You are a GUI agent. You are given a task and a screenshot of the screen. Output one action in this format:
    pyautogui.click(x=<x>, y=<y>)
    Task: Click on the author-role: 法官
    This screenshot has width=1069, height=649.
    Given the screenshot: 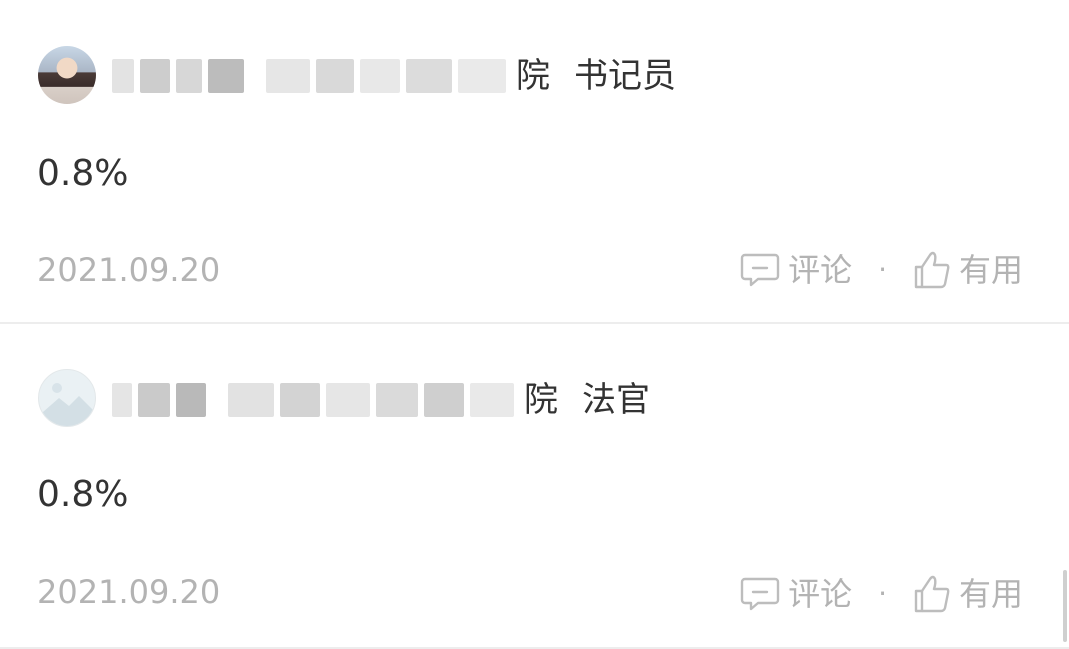 What is the action you would take?
    pyautogui.click(x=616, y=400)
    